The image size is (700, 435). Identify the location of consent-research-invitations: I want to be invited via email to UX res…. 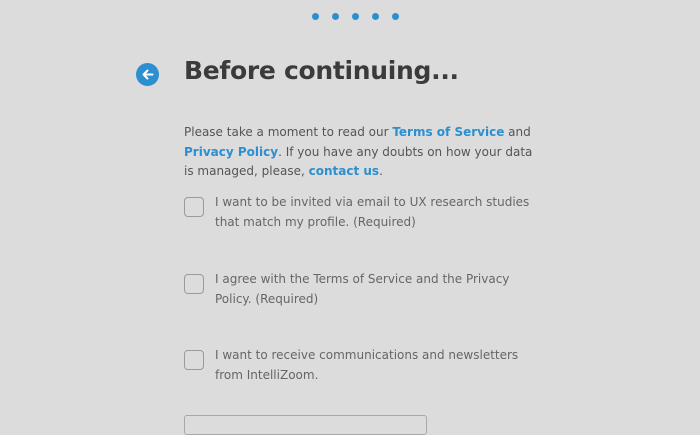
(364, 212).